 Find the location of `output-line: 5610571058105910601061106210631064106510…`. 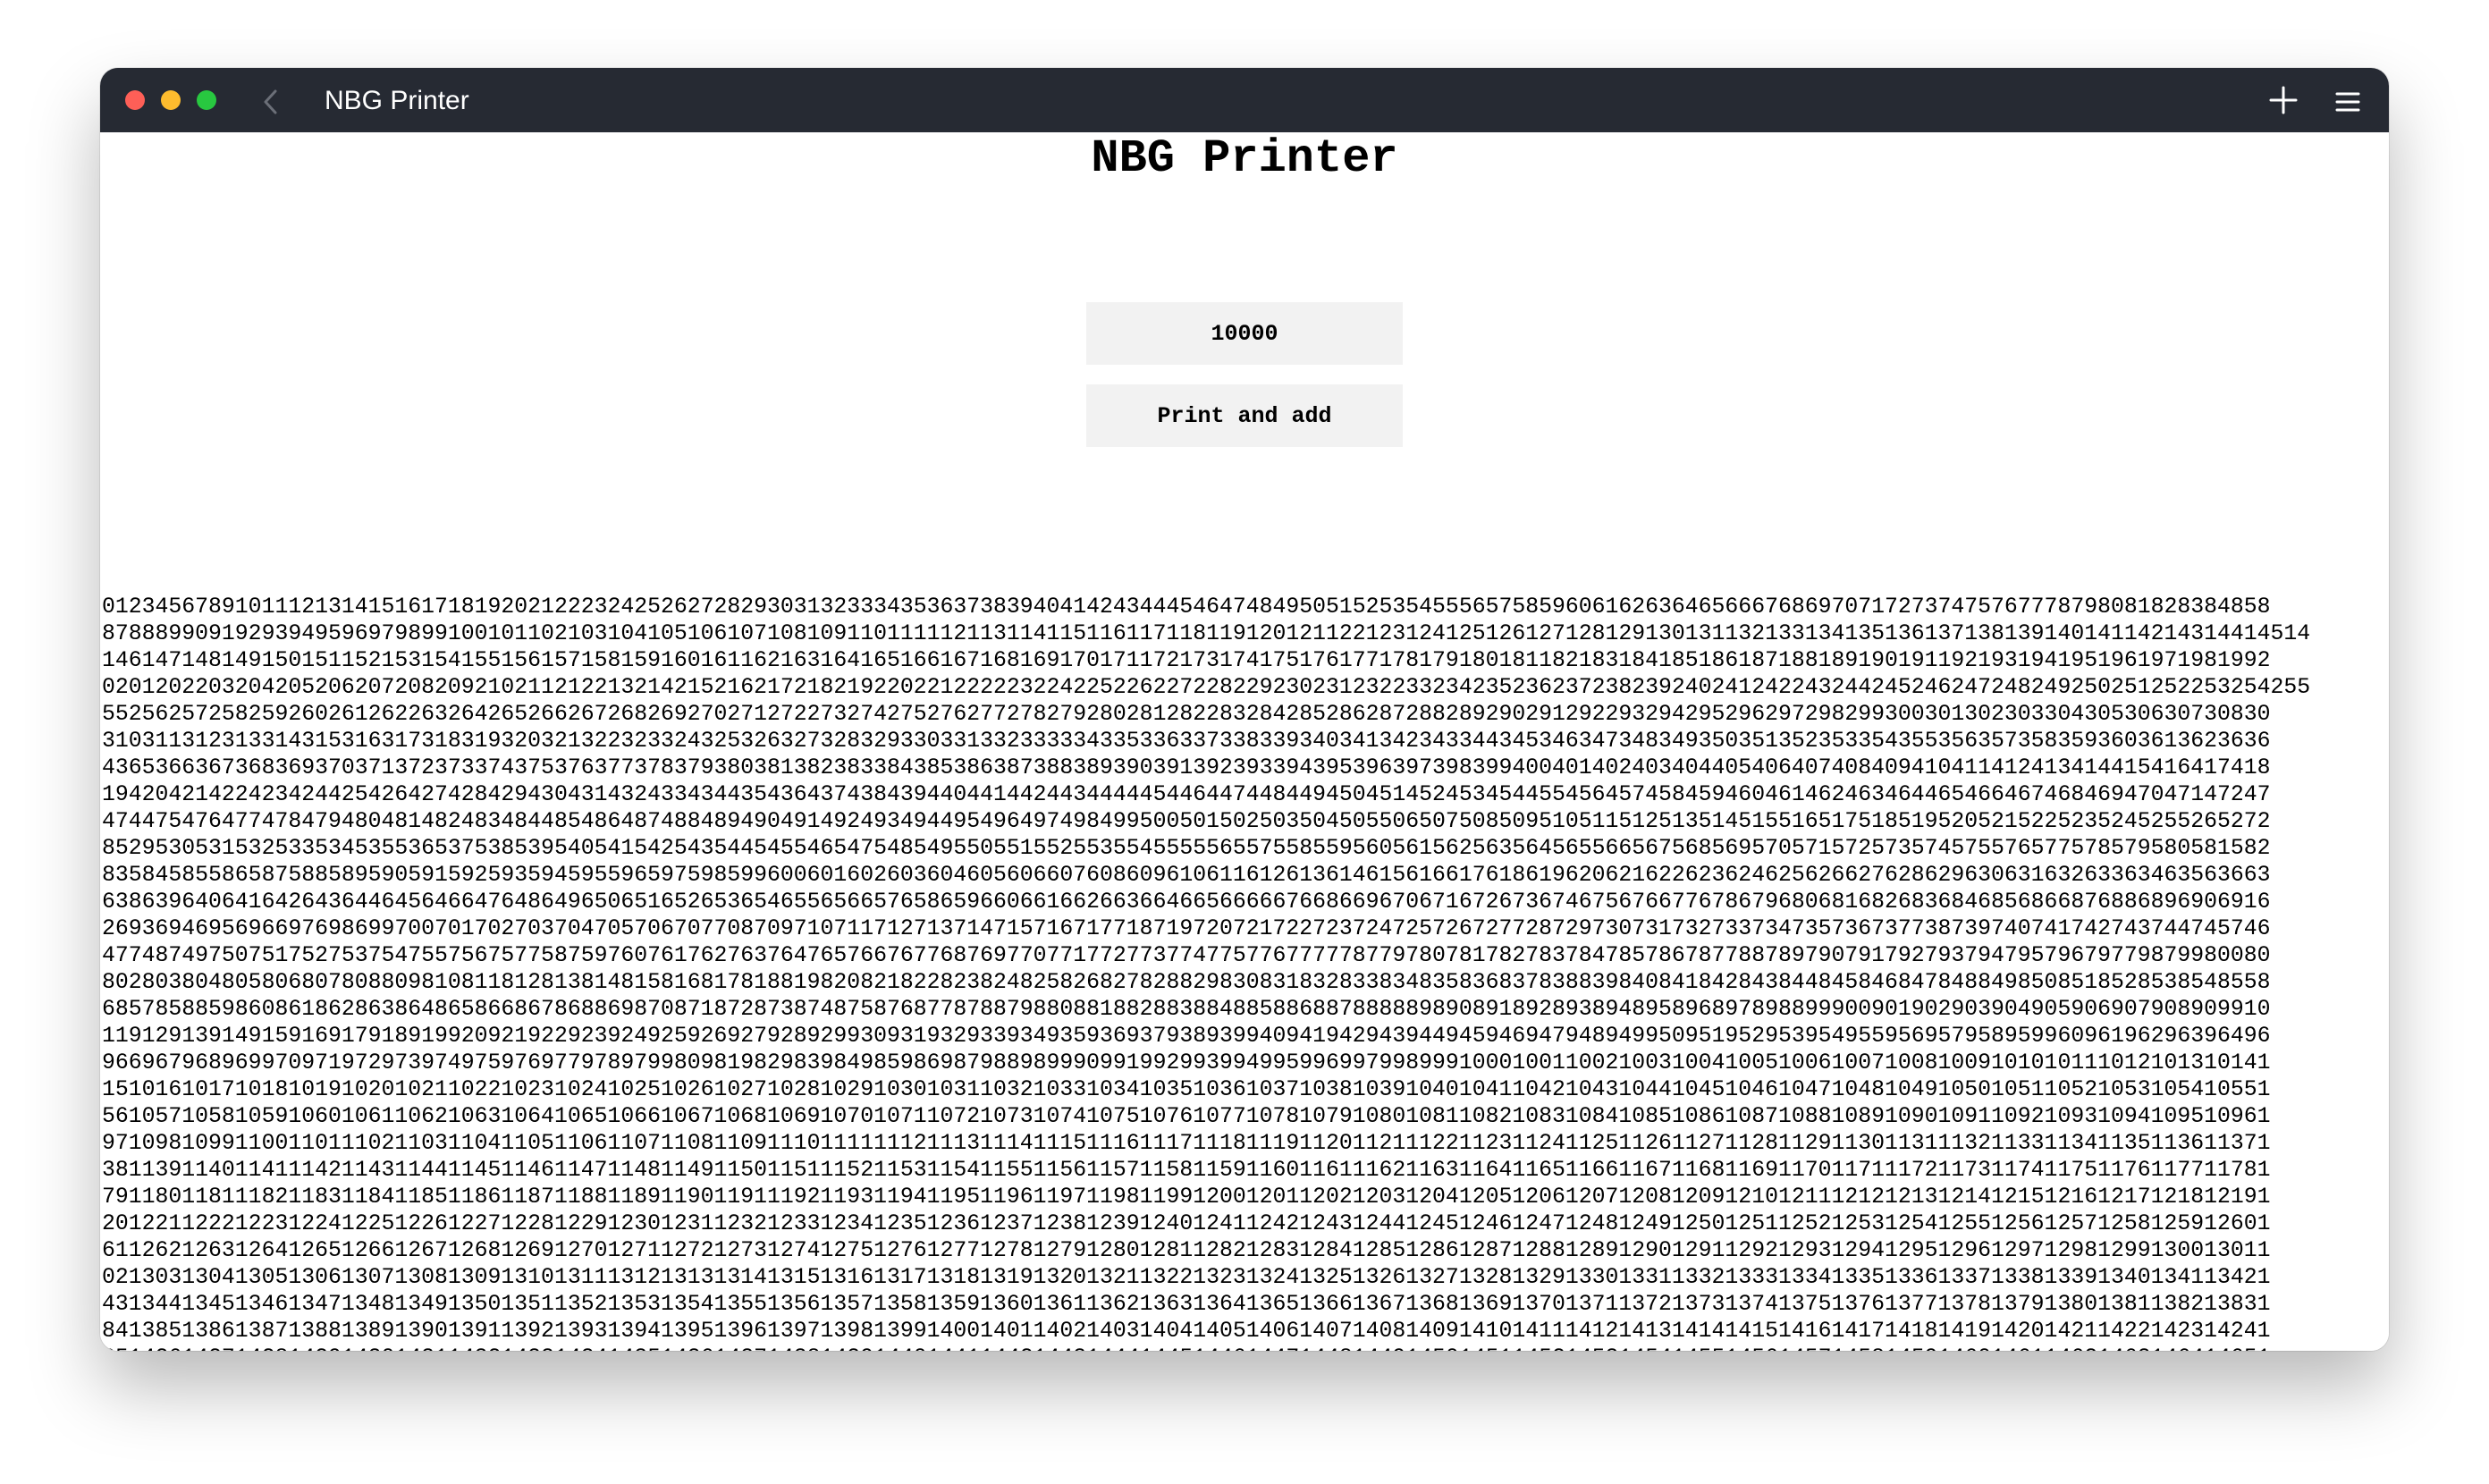

output-line: 5610571058105910601061106210631064106510… is located at coordinates (1186, 1116).